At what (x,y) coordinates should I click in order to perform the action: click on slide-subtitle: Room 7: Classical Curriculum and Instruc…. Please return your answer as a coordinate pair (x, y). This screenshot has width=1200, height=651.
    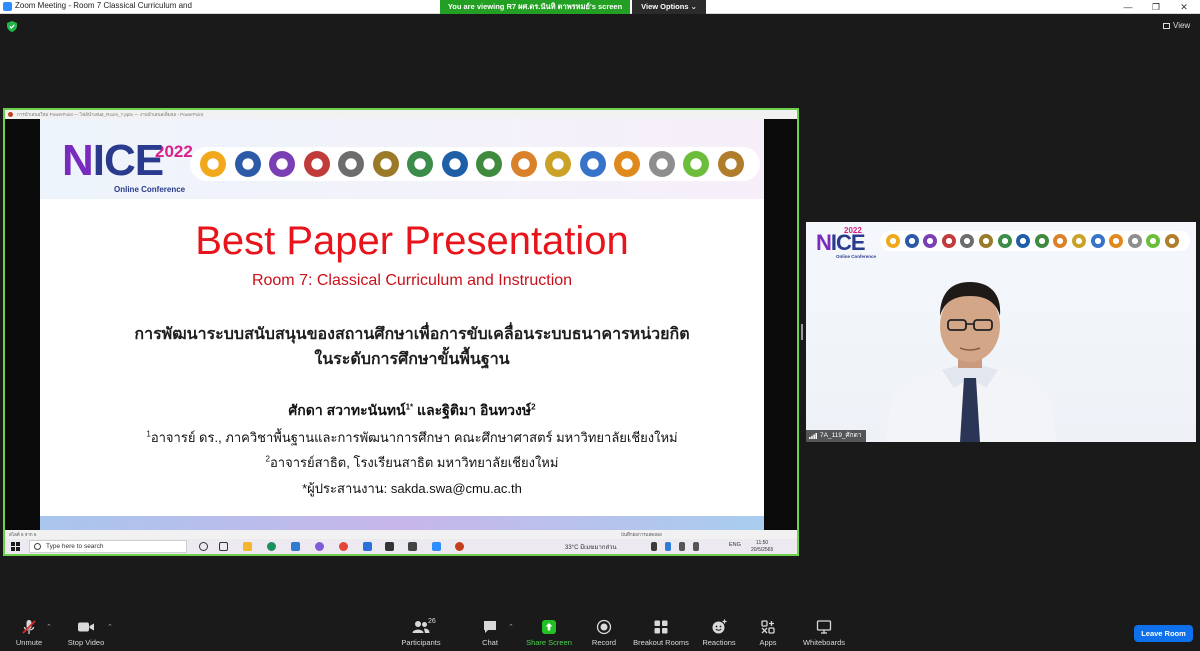
    Looking at the image, I should click on (412, 280).